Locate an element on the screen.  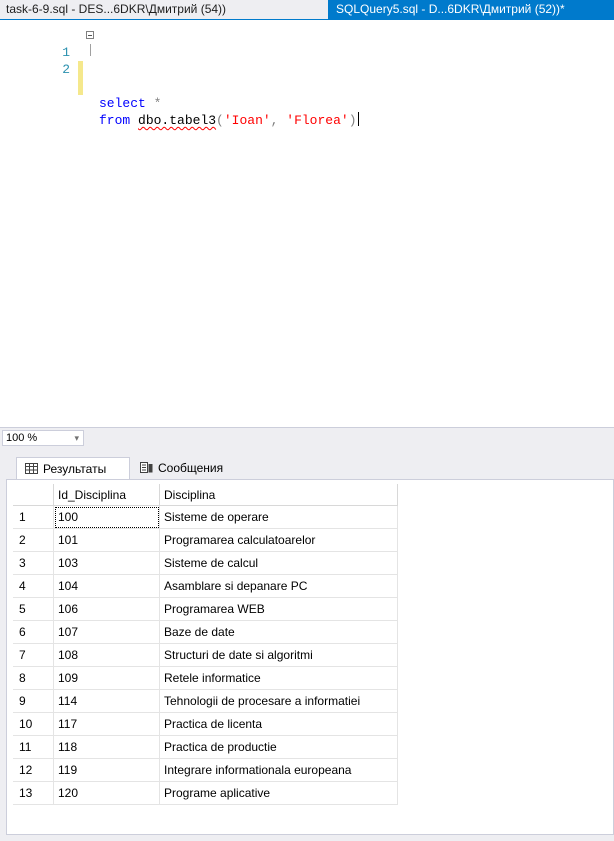
tab-task-6-9: task-6-9.sql - DES...6DKR\Дмитрий (54)) is located at coordinates (164, 9).